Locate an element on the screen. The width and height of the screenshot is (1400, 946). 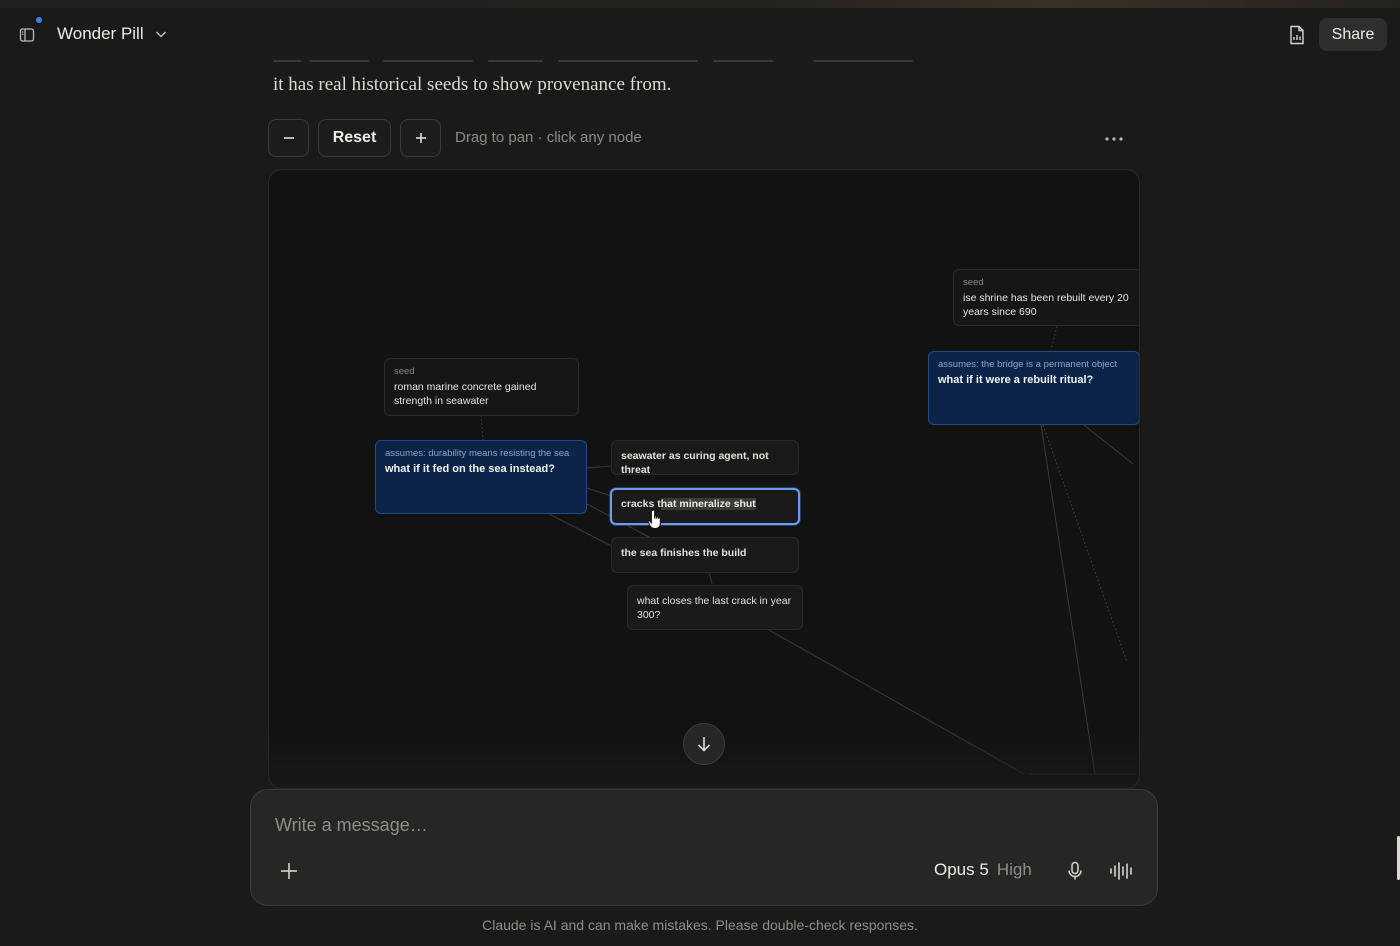
node-text: seawater as curing agent, not threat is located at coordinates (695, 463).